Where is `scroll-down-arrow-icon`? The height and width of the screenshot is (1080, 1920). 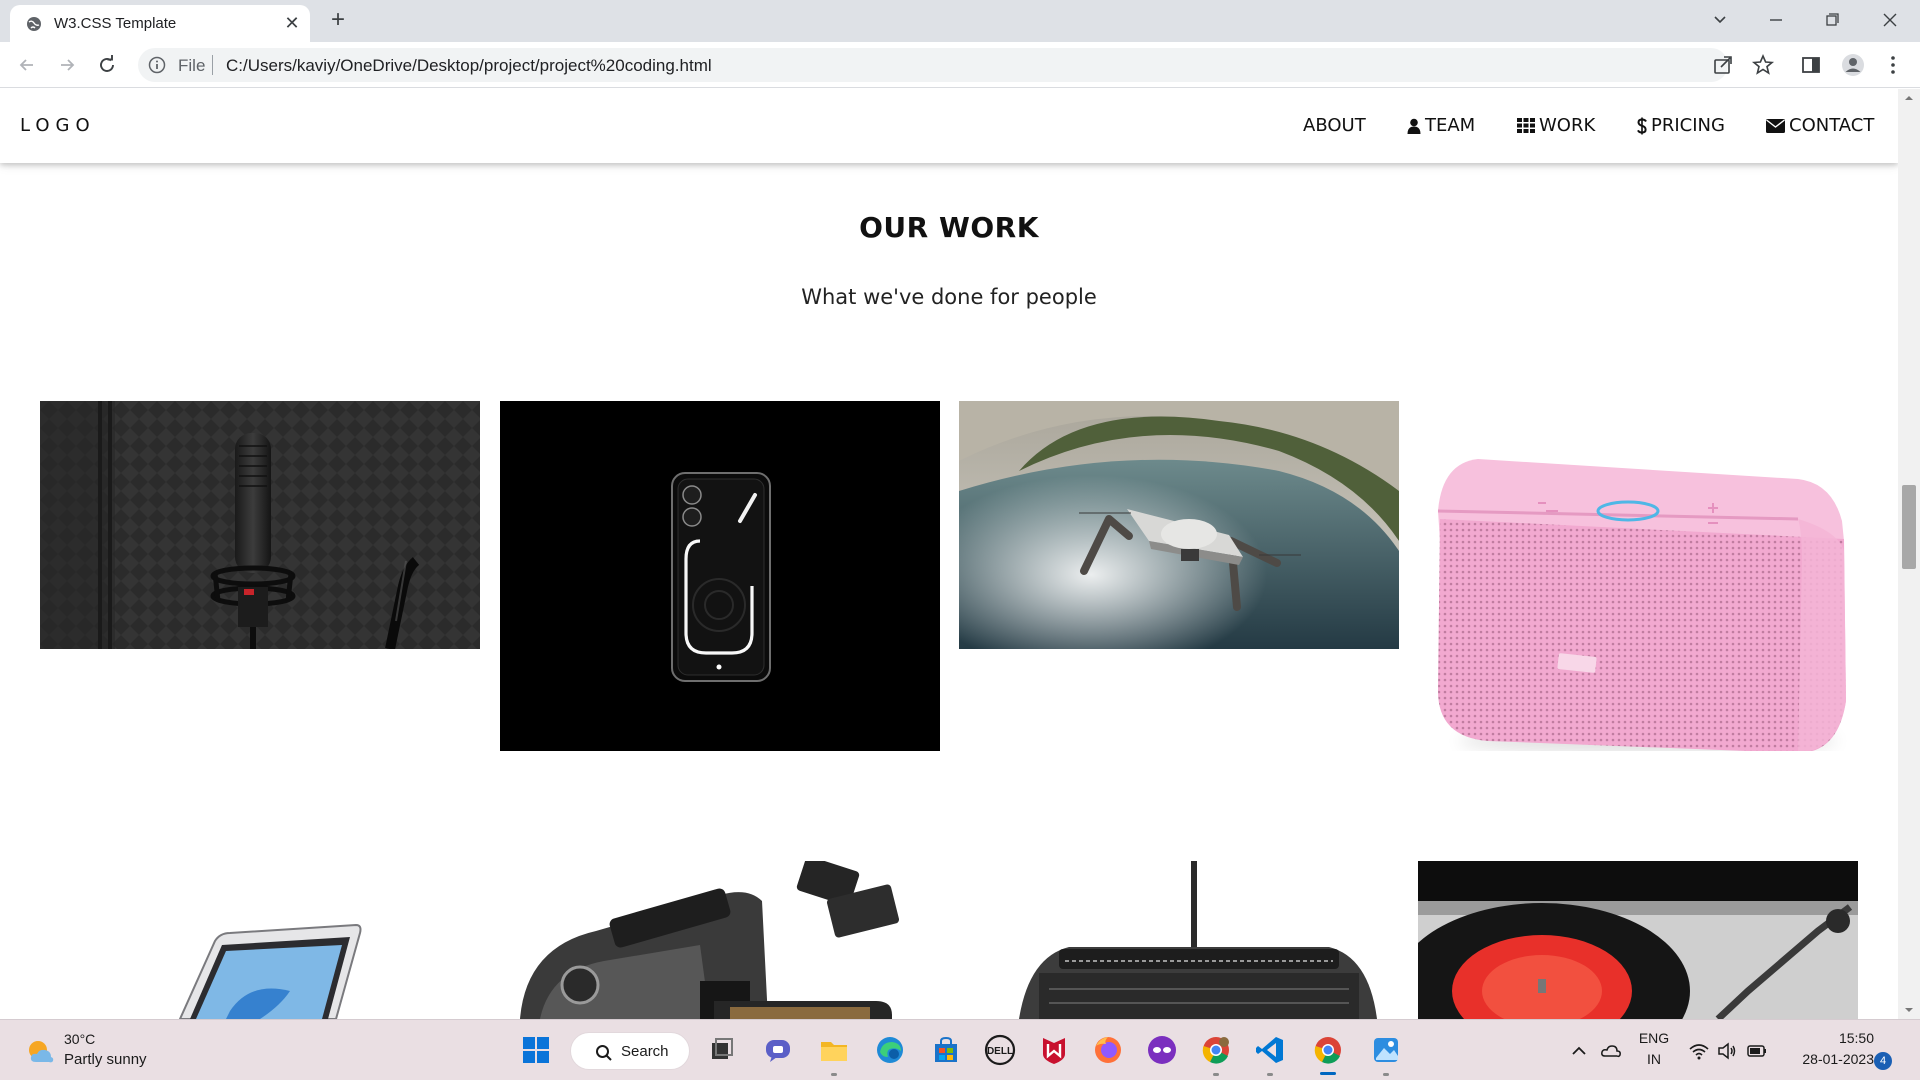
scroll-down-arrow-icon is located at coordinates (1909, 1010).